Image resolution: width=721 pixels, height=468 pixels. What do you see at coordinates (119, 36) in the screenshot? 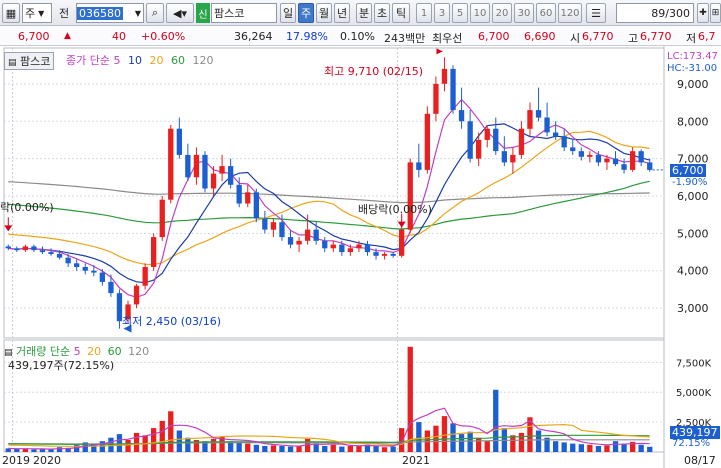
I see `price-change: 40` at bounding box center [119, 36].